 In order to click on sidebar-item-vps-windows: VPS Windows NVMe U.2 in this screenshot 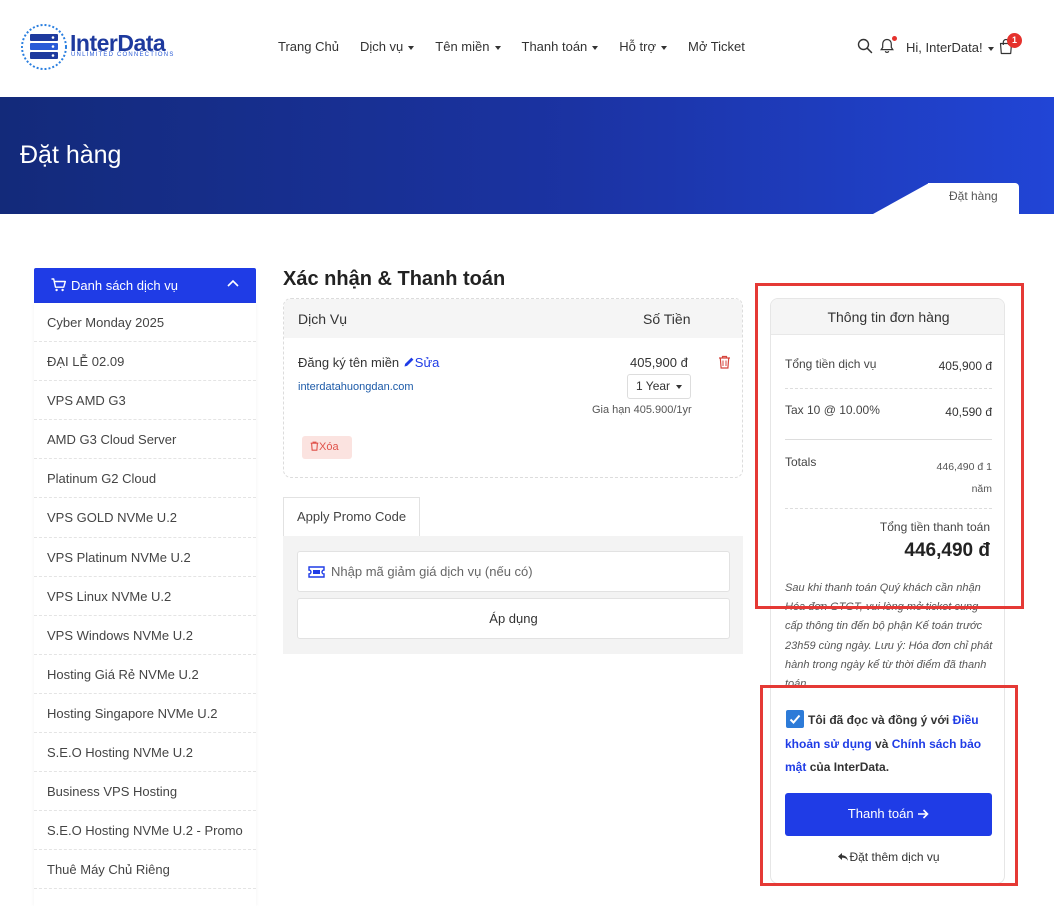, I will do `click(145, 635)`.